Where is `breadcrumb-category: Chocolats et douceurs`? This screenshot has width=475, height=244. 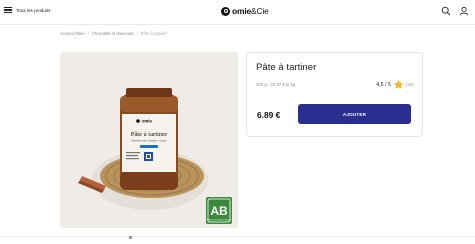 breadcrumb-category: Chocolats et douceurs is located at coordinates (113, 33).